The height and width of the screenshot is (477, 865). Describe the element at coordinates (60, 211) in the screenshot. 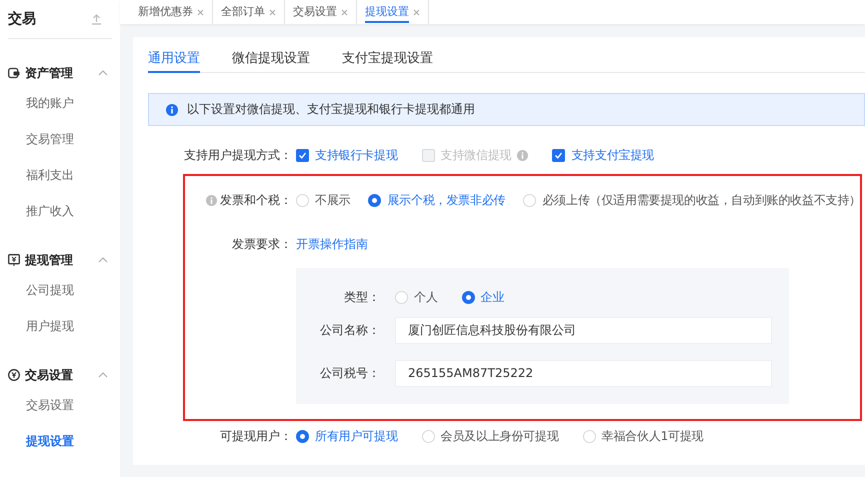

I see `sidebar-item: 推广收入` at that location.